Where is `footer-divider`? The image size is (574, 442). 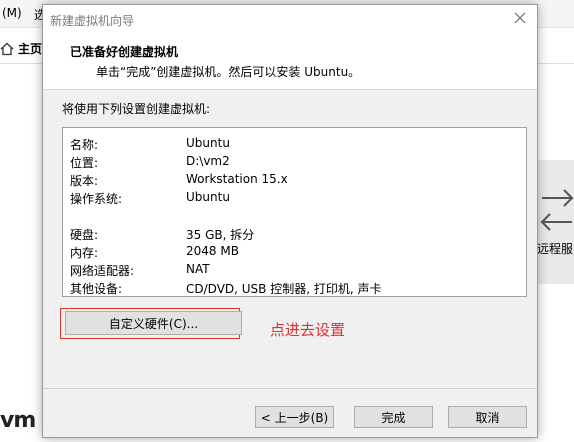 footer-divider is located at coordinates (290, 388).